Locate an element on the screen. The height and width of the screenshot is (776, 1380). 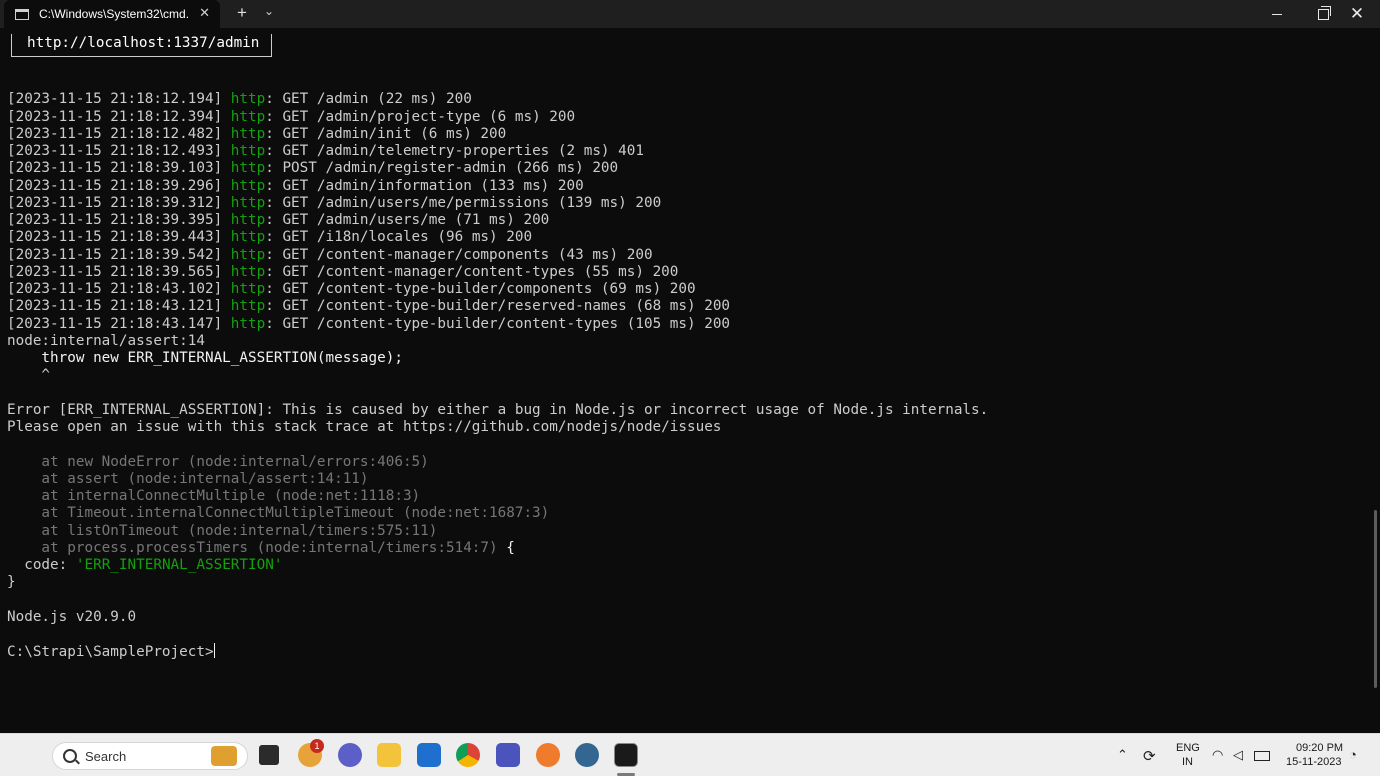
log-timestamp: [2023-11-15 21:18:12.394] is located at coordinates (115, 116).